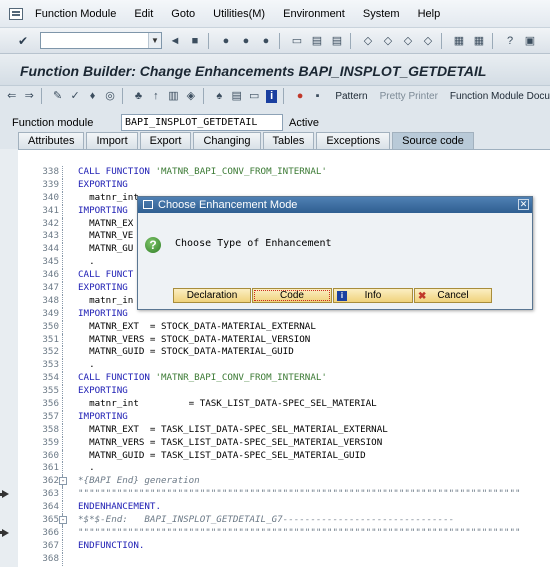 The image size is (550, 567). What do you see at coordinates (109, 96) in the screenshot?
I see `test-icon: ◎` at bounding box center [109, 96].